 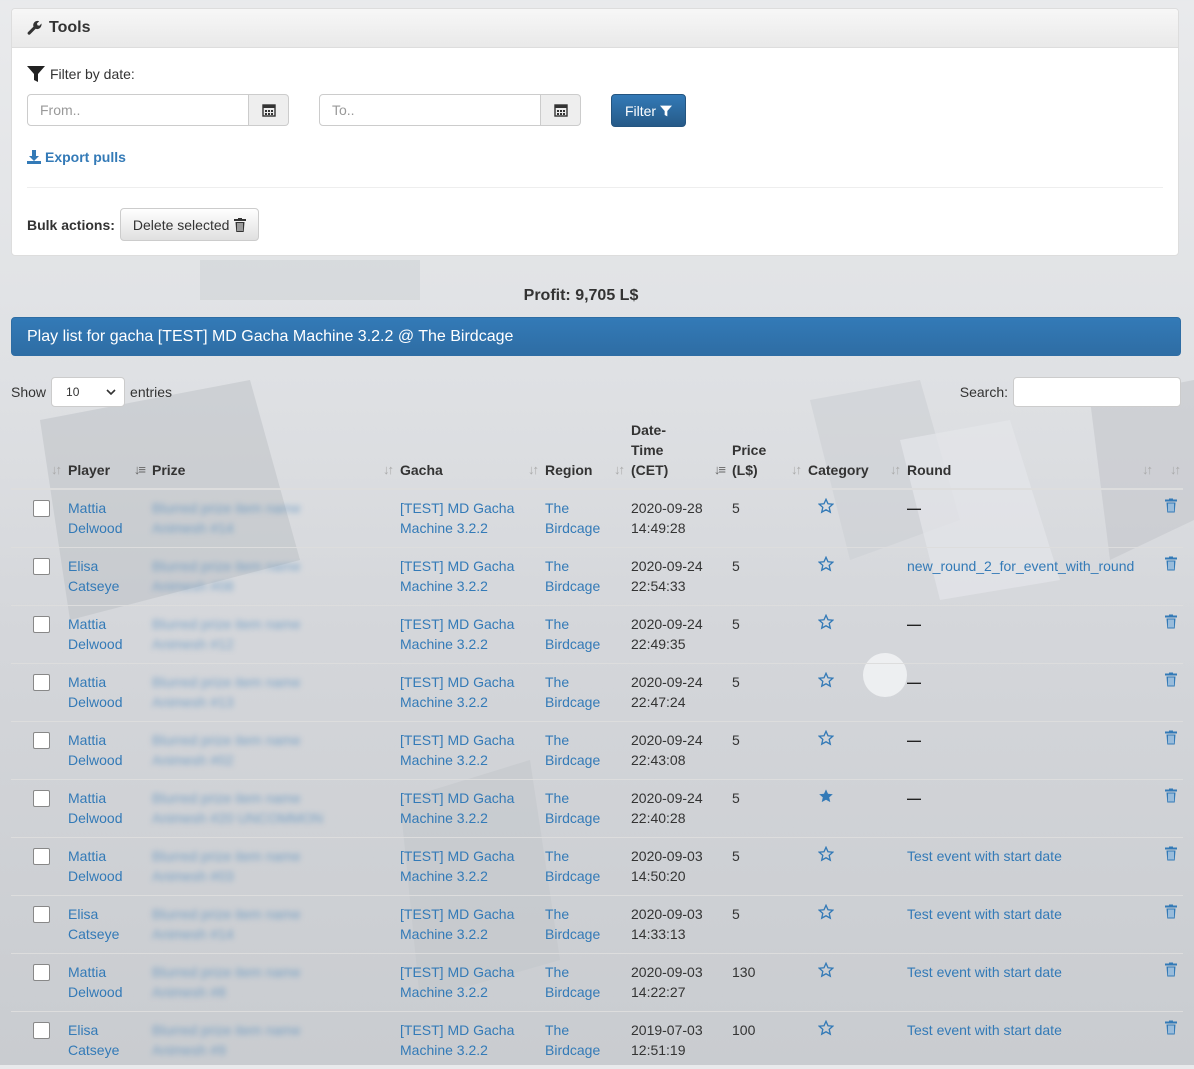 I want to click on to-calendar-button, so click(x=561, y=110).